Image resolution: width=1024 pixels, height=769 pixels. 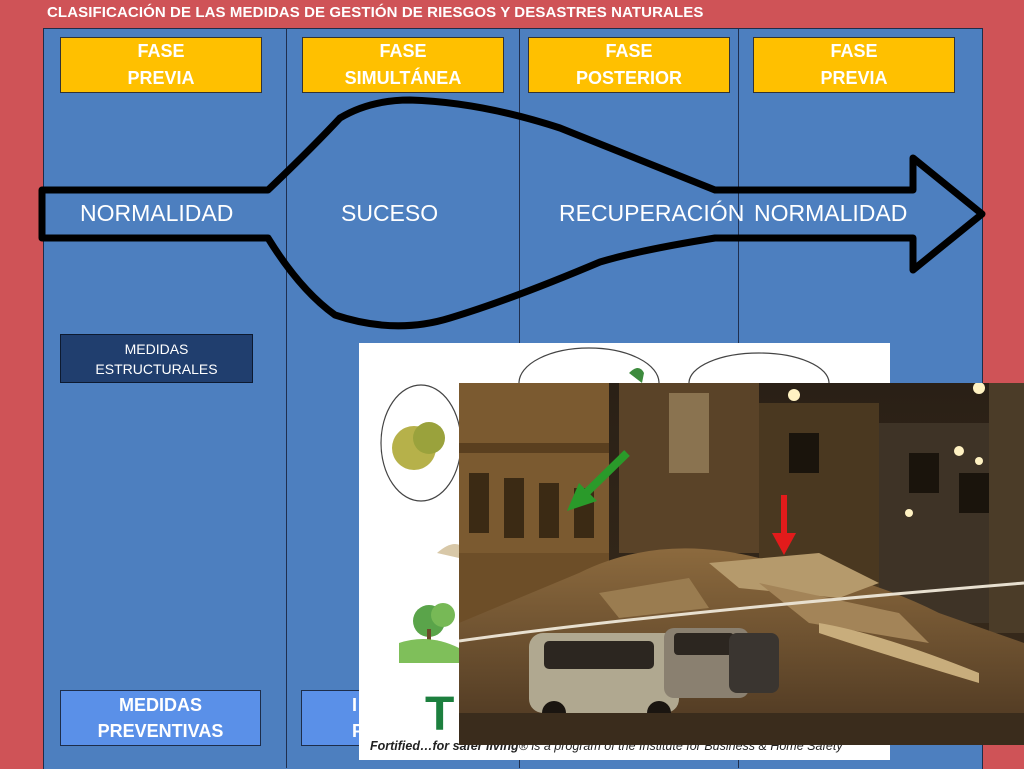 I want to click on flow-label-normalidad-final: NORMALIDAD, so click(x=831, y=213).